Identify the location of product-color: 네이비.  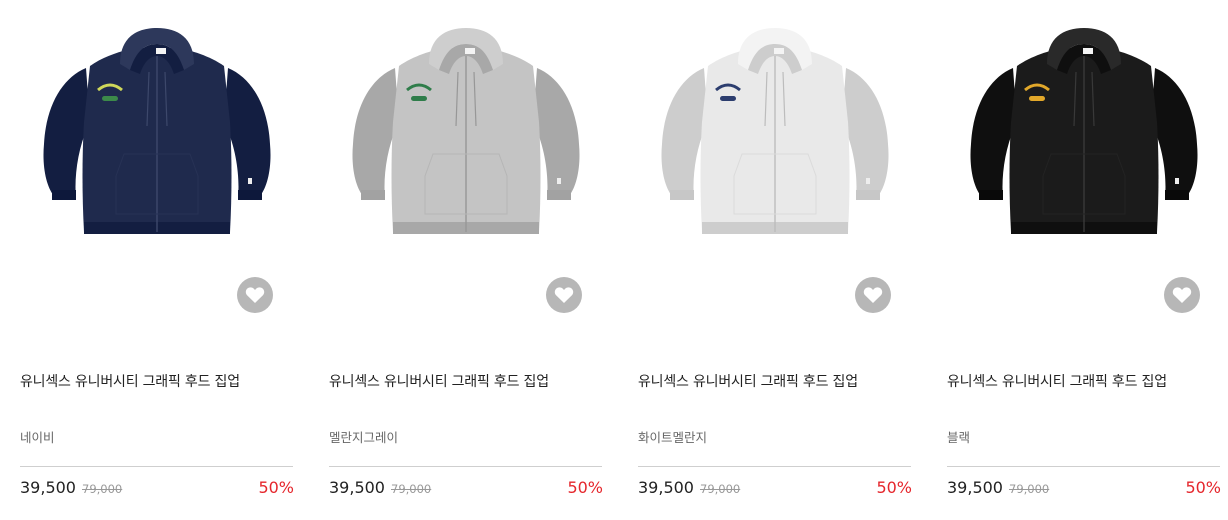
(37, 437).